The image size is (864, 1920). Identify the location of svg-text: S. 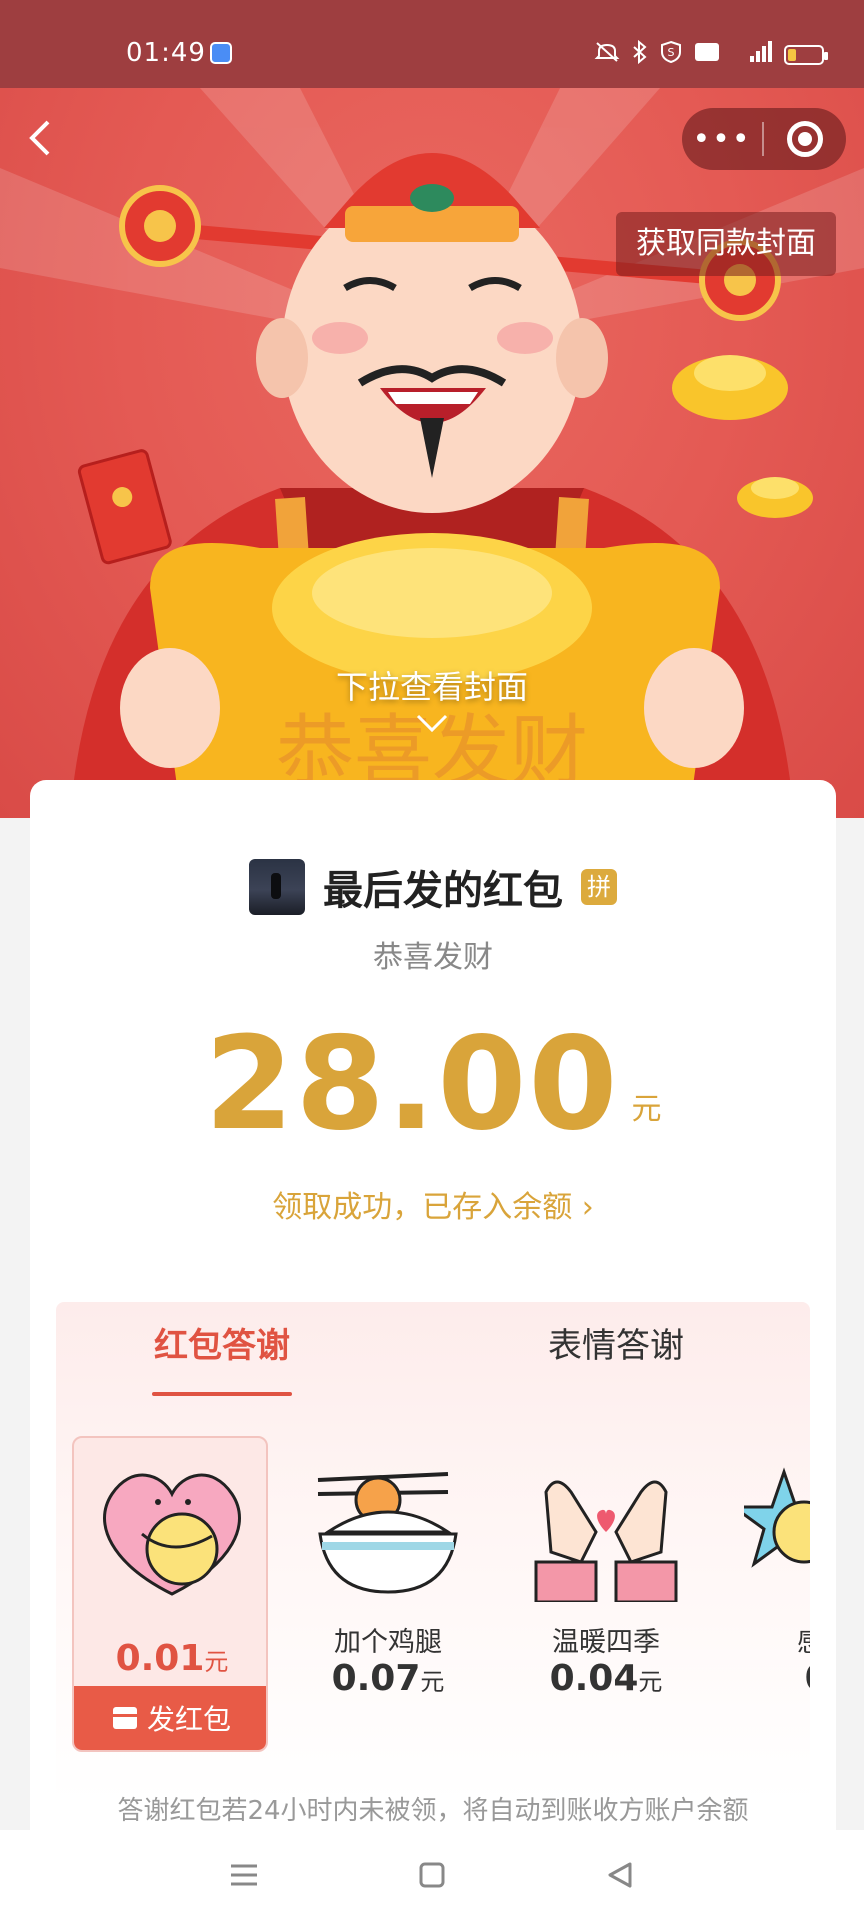
(671, 52).